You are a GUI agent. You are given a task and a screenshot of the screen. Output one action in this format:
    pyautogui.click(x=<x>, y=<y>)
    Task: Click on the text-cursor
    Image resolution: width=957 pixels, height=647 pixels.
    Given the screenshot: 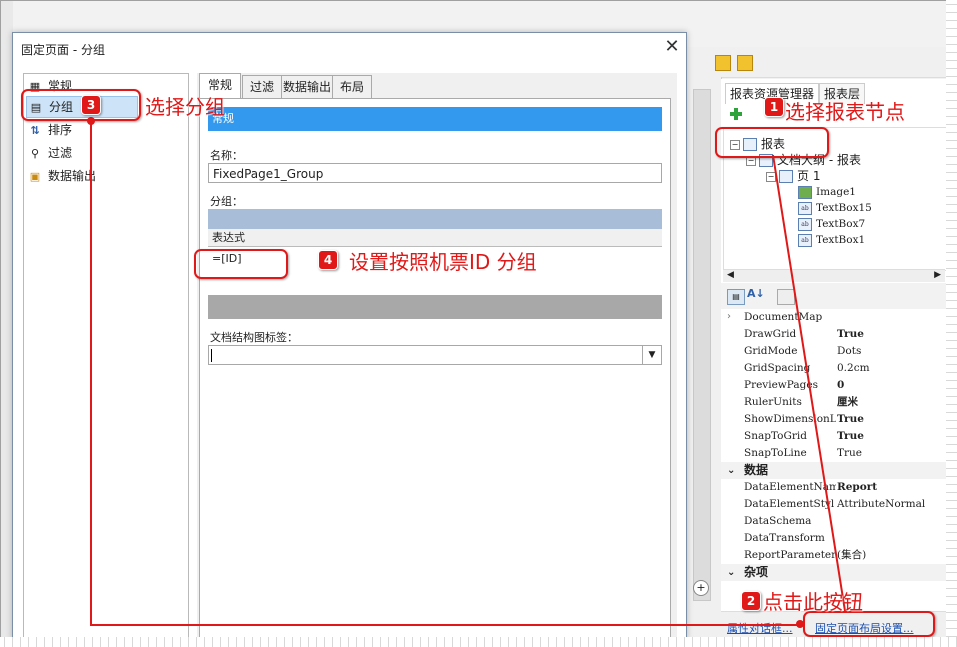 What is the action you would take?
    pyautogui.click(x=211, y=355)
    